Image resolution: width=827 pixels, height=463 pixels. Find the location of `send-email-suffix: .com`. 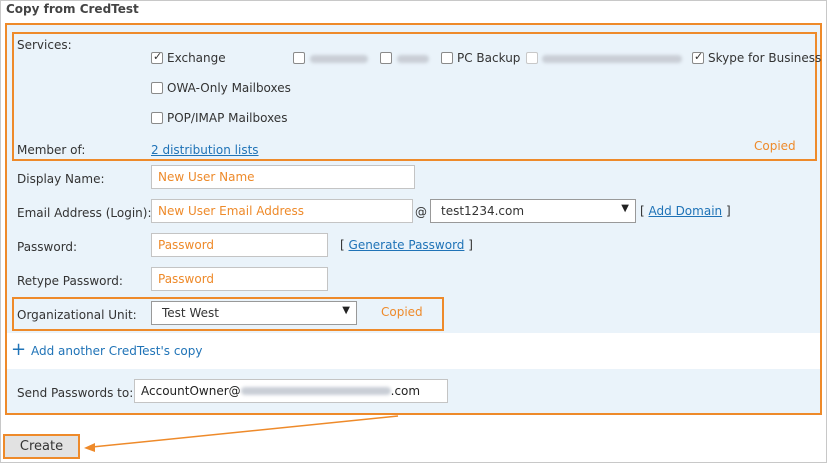

send-email-suffix: .com is located at coordinates (405, 391).